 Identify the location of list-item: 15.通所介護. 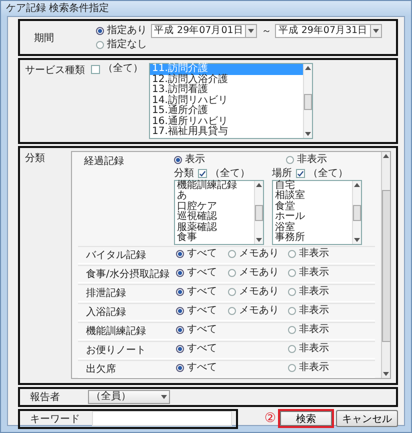
(226, 111).